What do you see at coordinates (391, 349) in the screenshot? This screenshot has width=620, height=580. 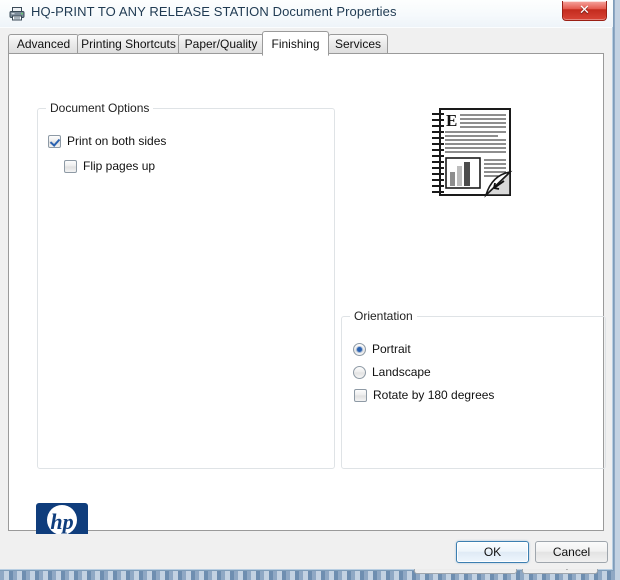 I see `portrait-label: Portrait` at bounding box center [391, 349].